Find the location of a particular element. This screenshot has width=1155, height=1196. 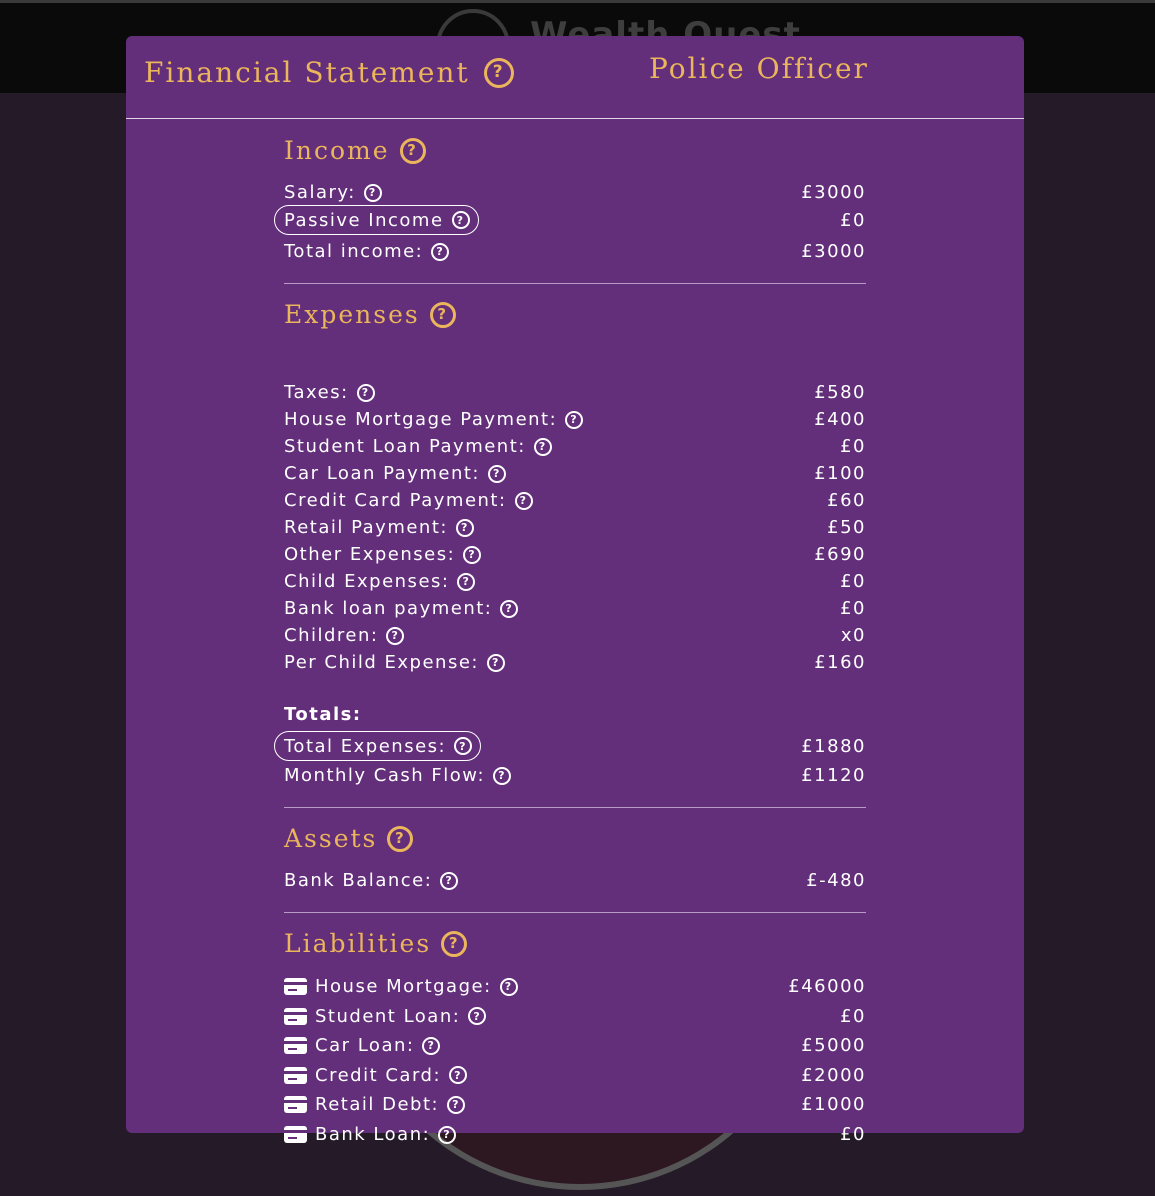

expenses-section-title: Expenses ? is located at coordinates (370, 314).